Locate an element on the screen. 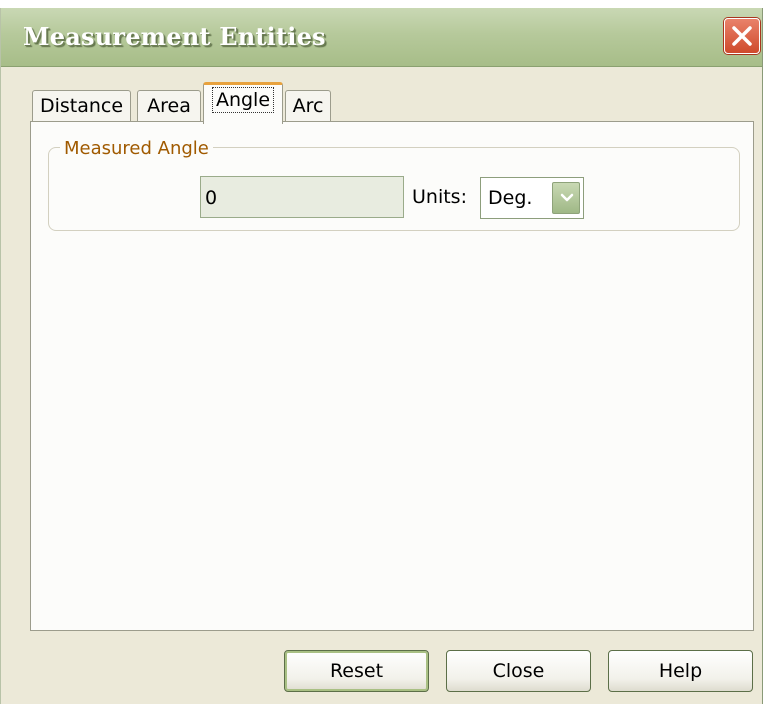 The image size is (765, 704). measured-angle-group-label: Measured Angle is located at coordinates (136, 148).